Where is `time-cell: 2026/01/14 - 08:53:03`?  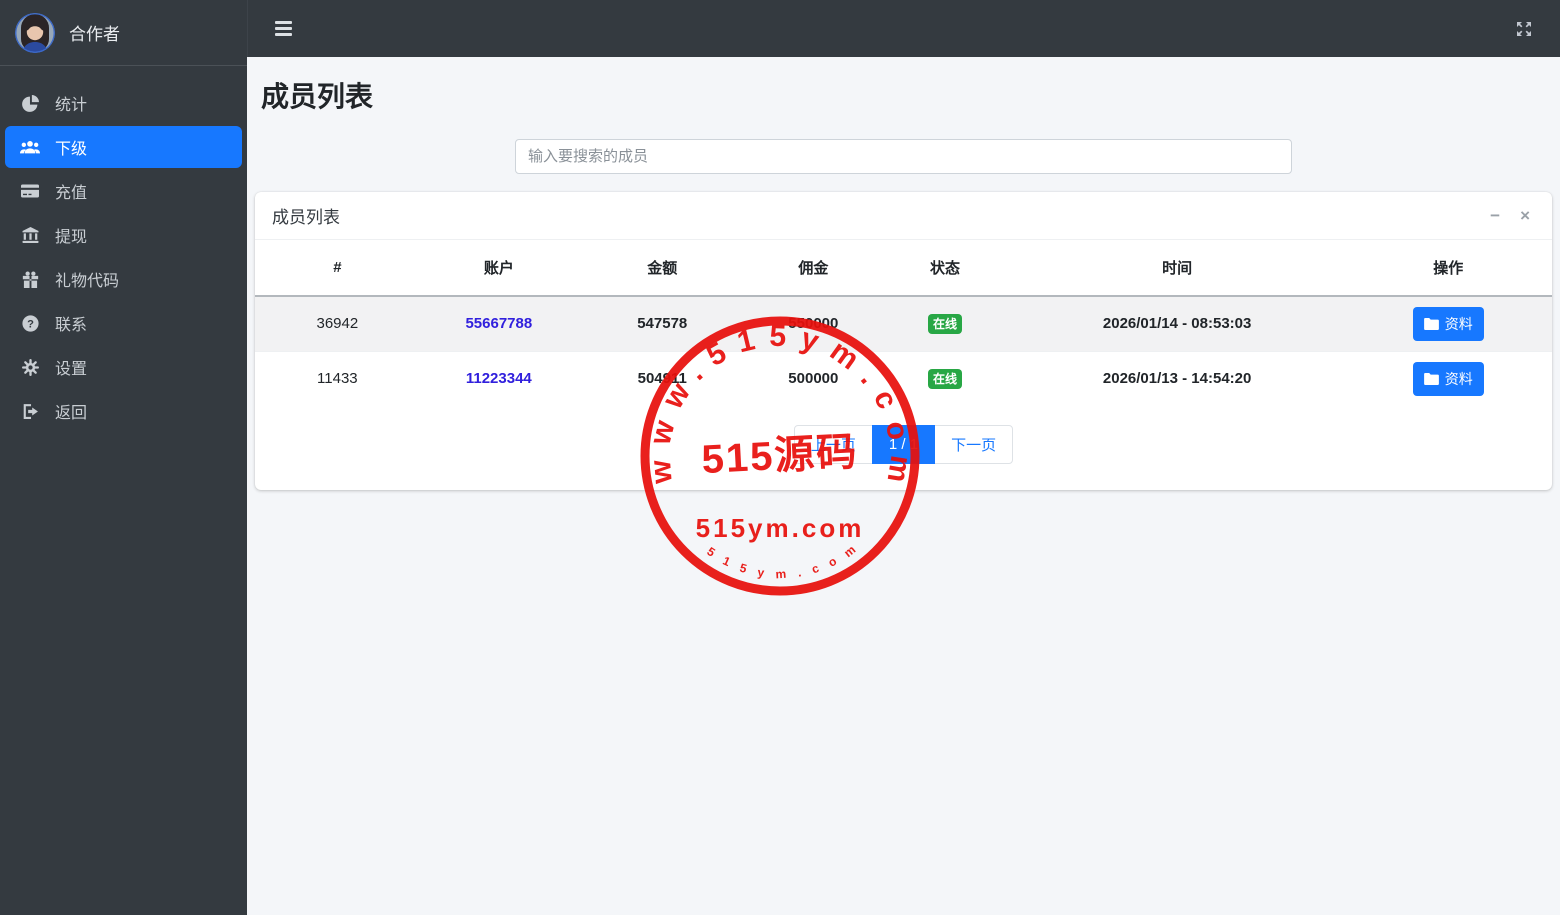
time-cell: 2026/01/14 - 08:53:03 is located at coordinates (1177, 324).